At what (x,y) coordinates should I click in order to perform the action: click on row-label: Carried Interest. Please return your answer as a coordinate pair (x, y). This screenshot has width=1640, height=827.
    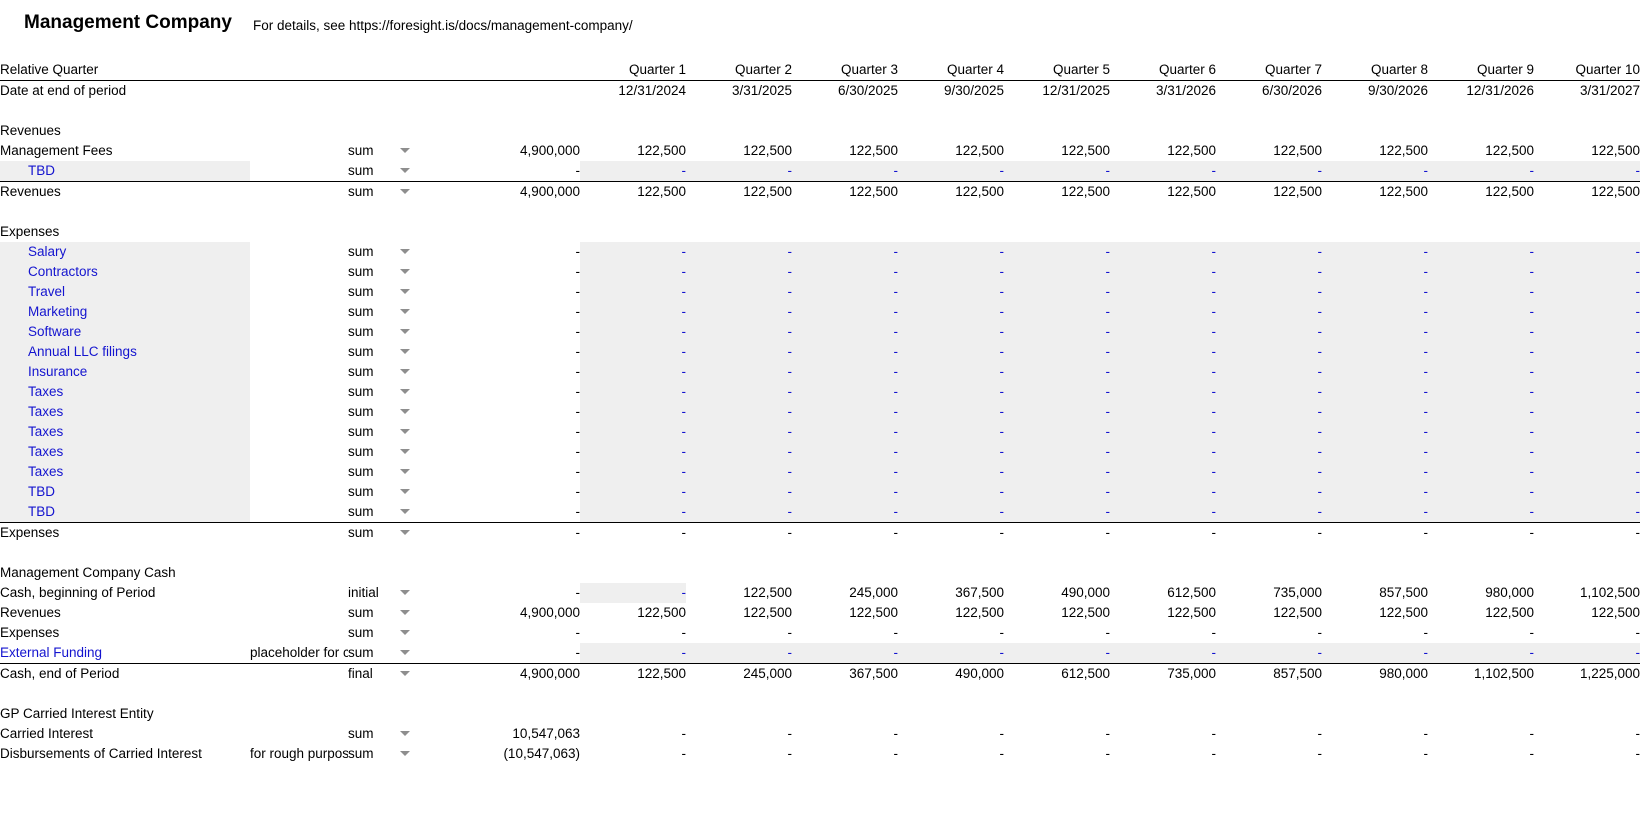
    Looking at the image, I should click on (125, 734).